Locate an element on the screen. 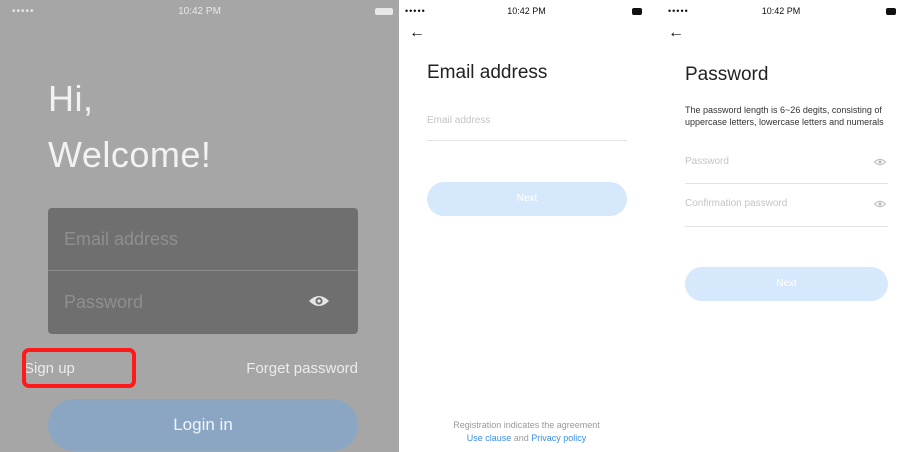  privacy-policy-link: Privacy policy is located at coordinates (558, 438).